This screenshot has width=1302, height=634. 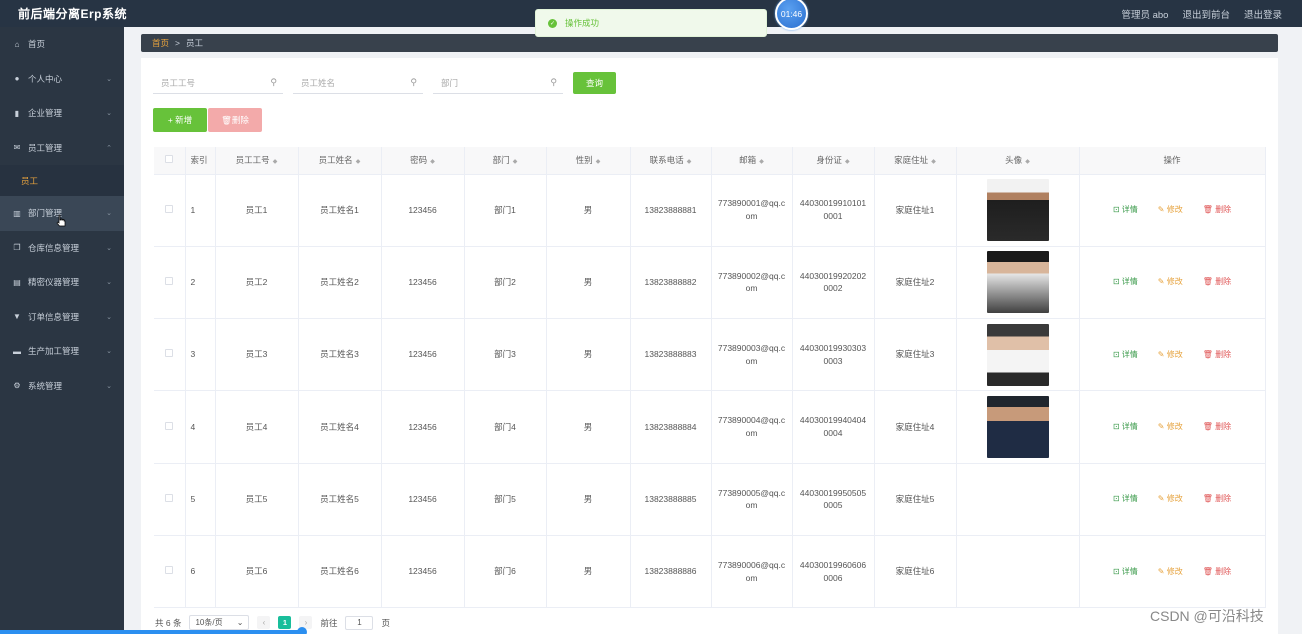 I want to click on query-button: 查询, so click(x=594, y=83).